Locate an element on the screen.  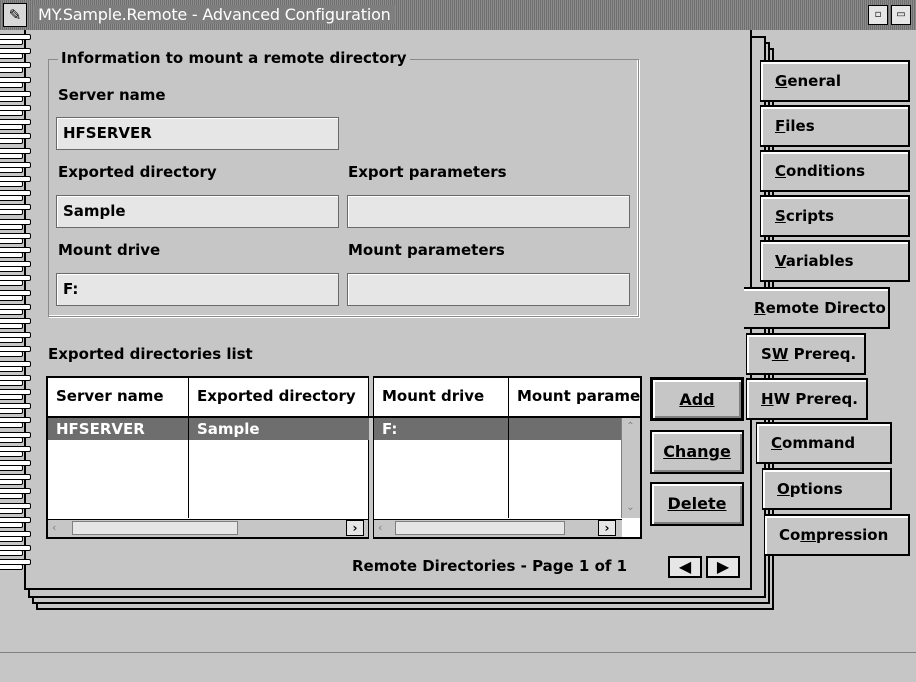
column-header-server-name: Server name is located at coordinates (118, 397).